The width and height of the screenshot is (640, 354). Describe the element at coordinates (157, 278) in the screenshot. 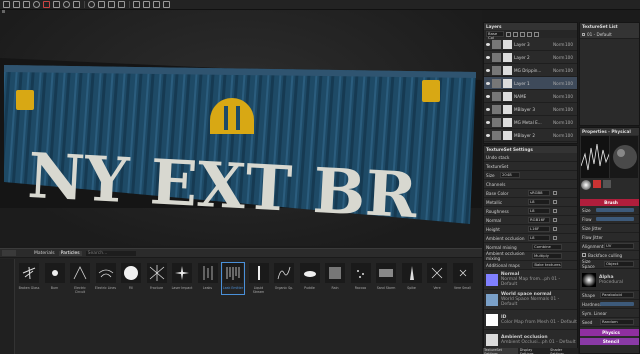

I see `shelf-item: Fracture` at that location.